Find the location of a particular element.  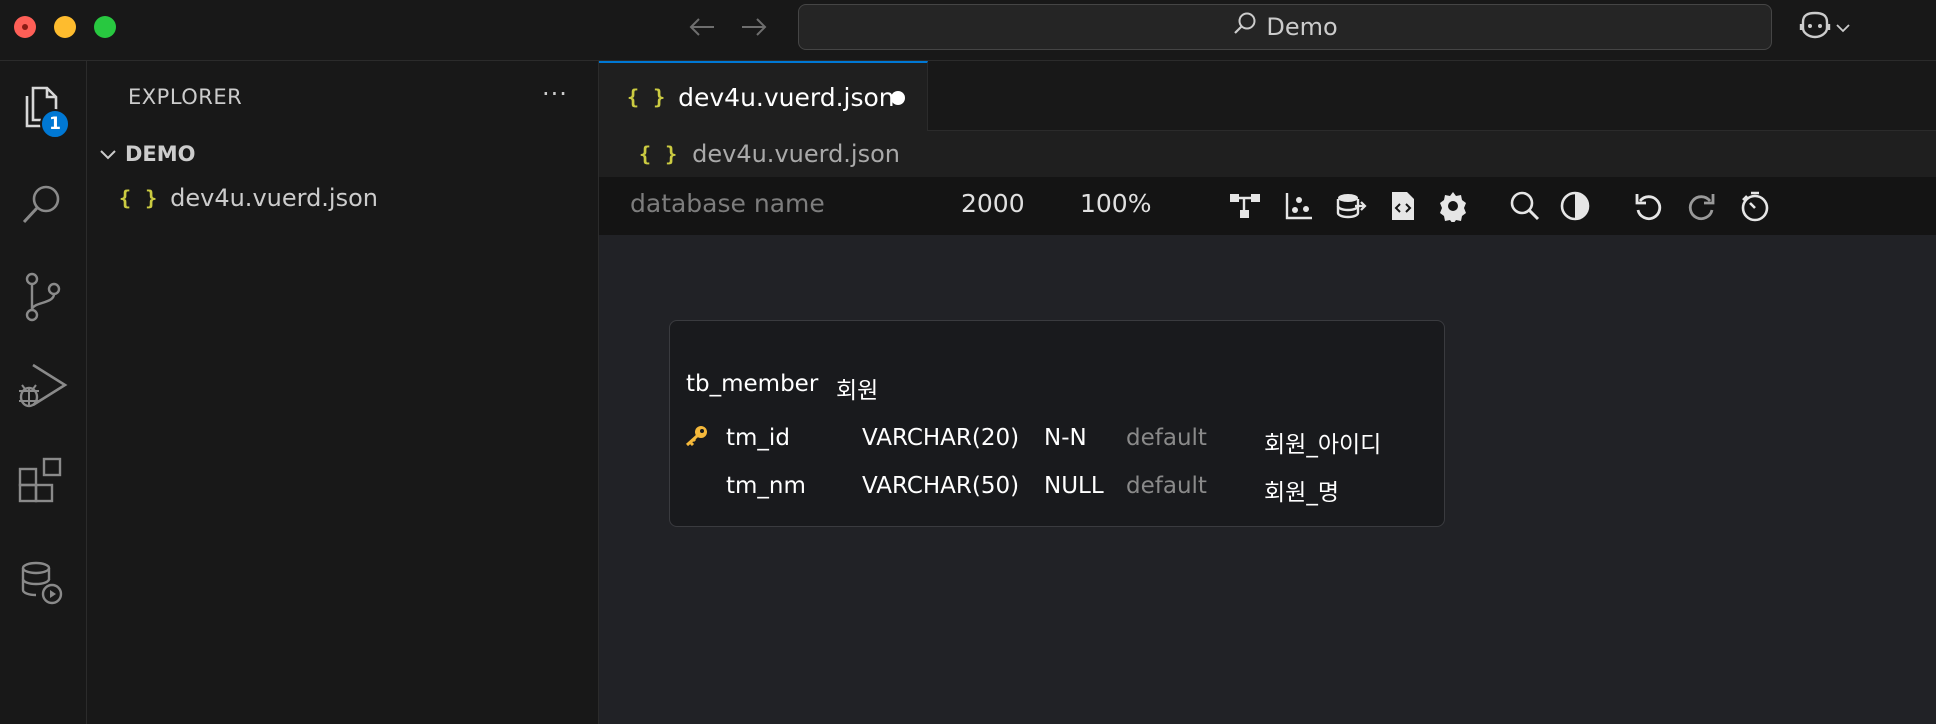

back-arrow-icon is located at coordinates (702, 27).